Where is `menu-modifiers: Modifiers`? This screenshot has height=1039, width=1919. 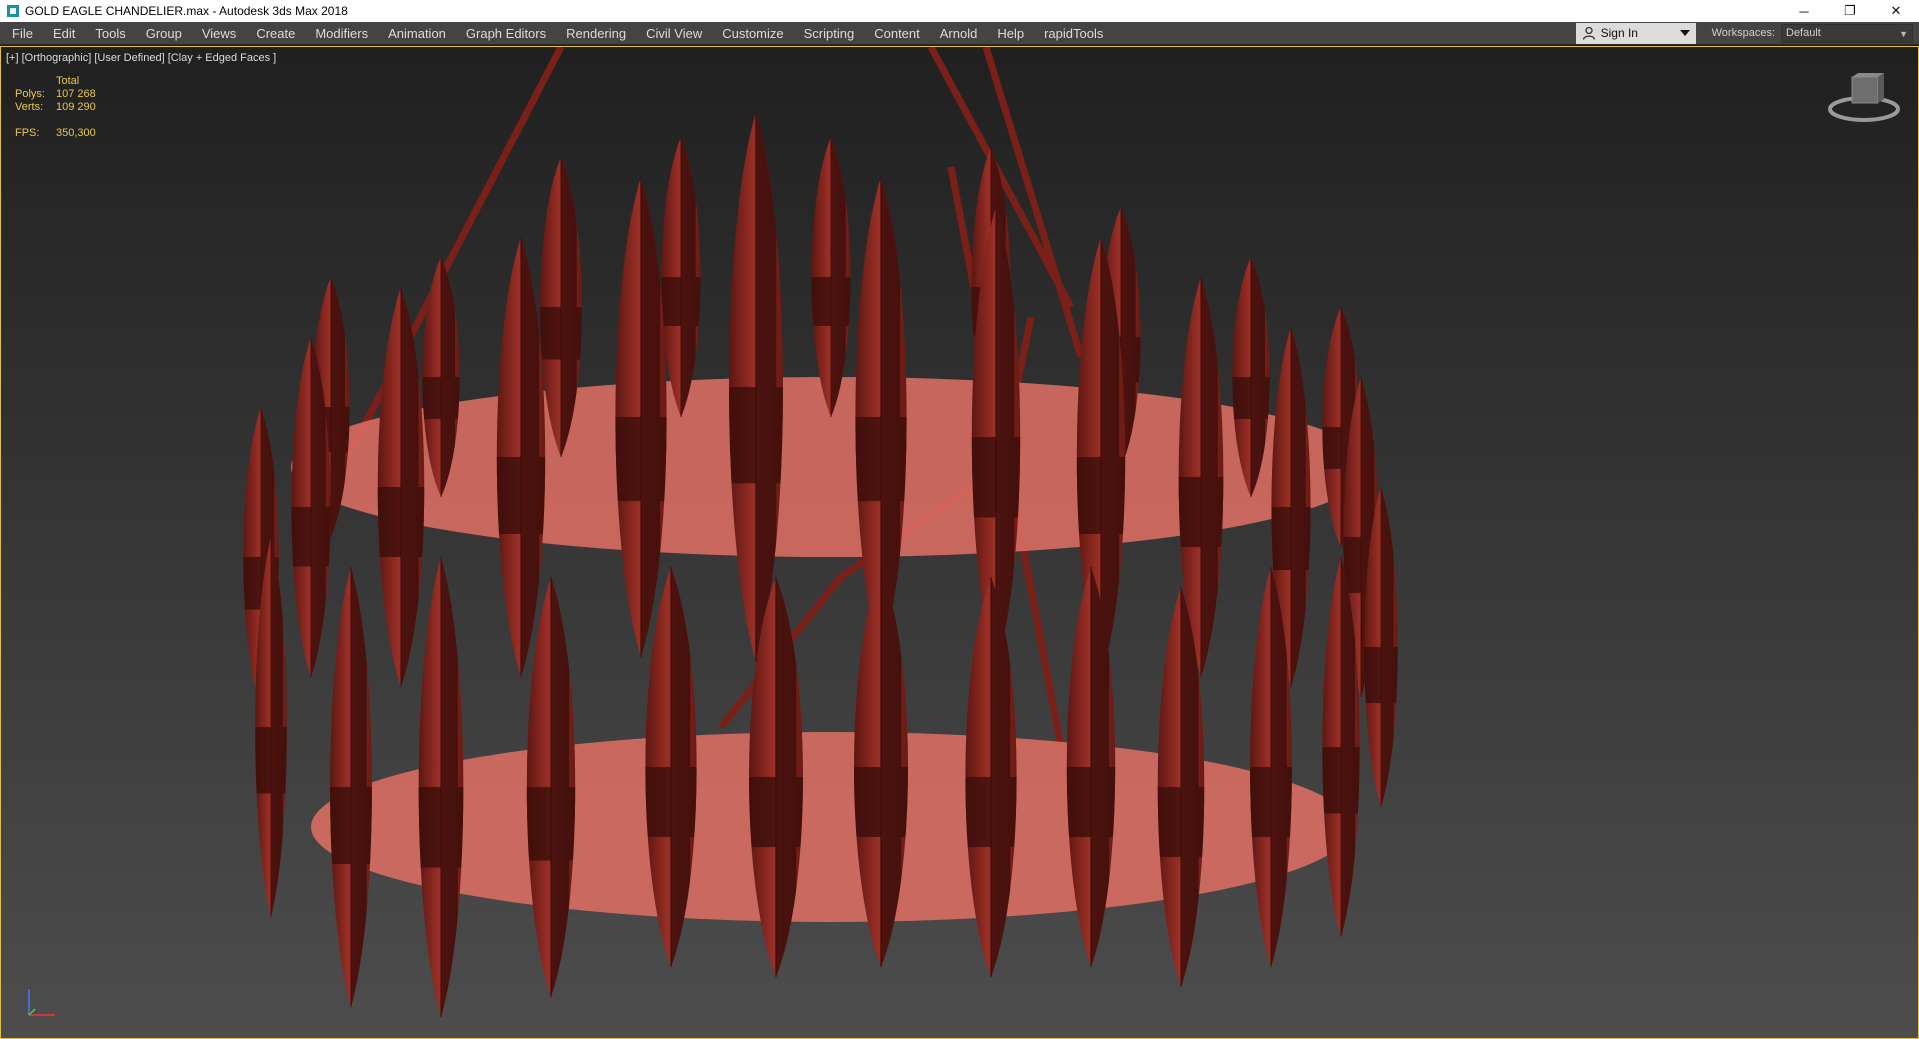 menu-modifiers: Modifiers is located at coordinates (341, 33).